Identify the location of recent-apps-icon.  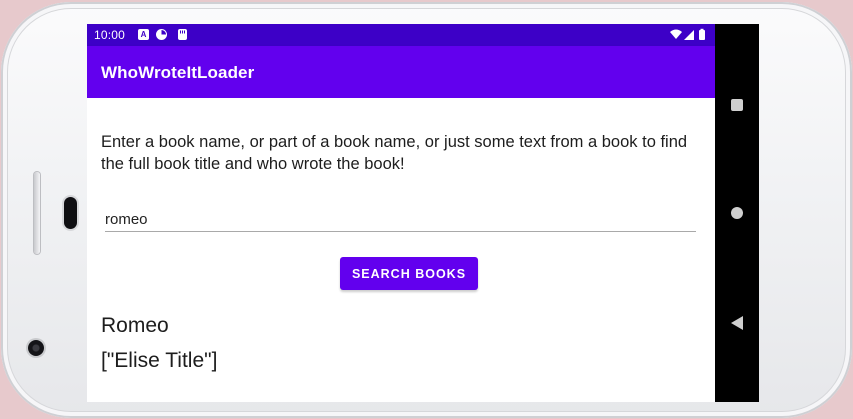
(737, 105).